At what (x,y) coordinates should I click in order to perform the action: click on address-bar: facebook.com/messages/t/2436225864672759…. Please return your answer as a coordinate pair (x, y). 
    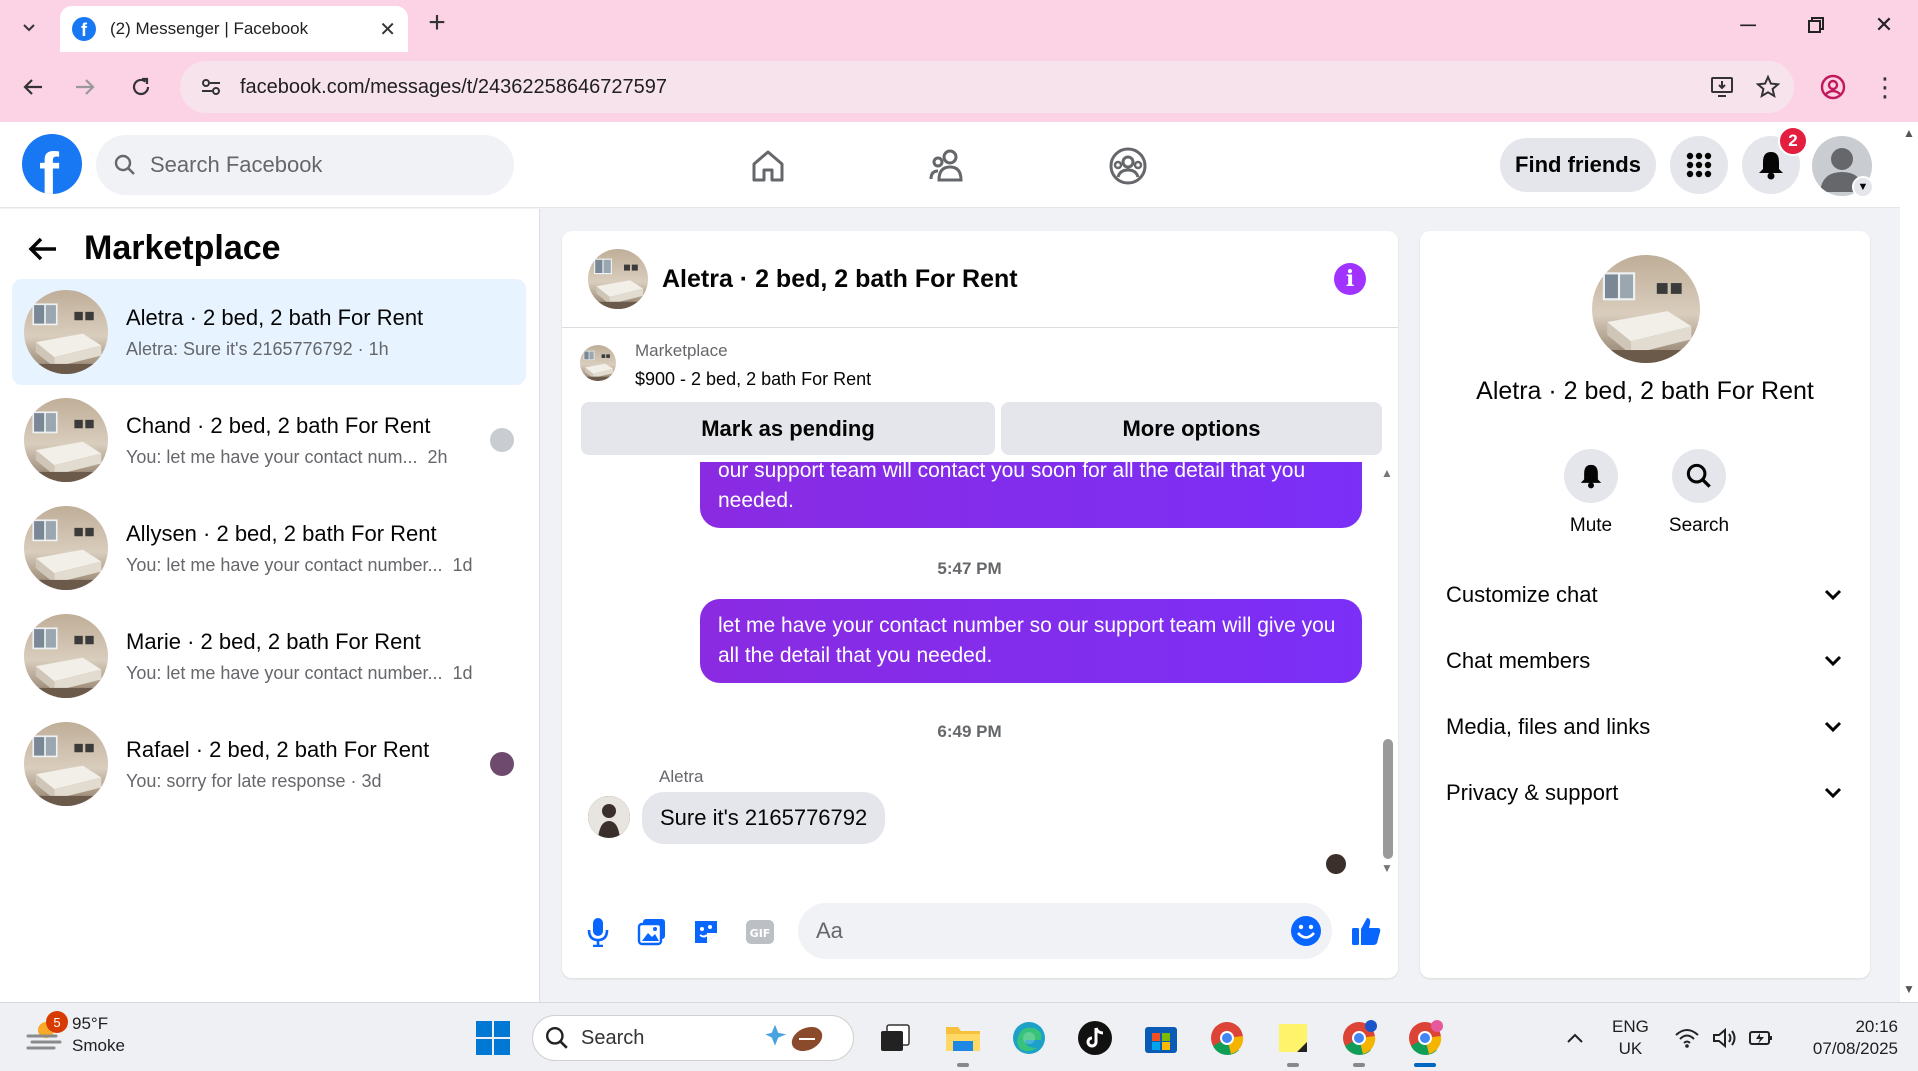
    Looking at the image, I should click on (987, 87).